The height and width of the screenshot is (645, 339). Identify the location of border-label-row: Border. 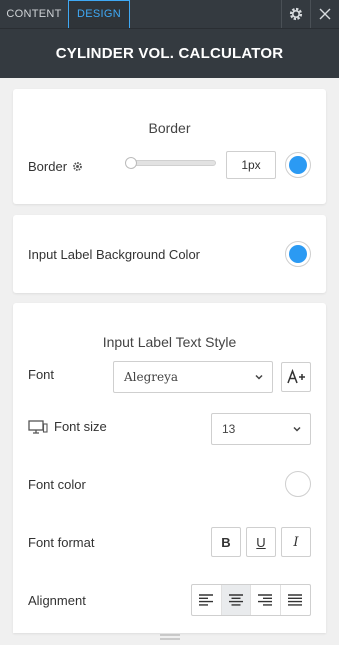
(55, 166).